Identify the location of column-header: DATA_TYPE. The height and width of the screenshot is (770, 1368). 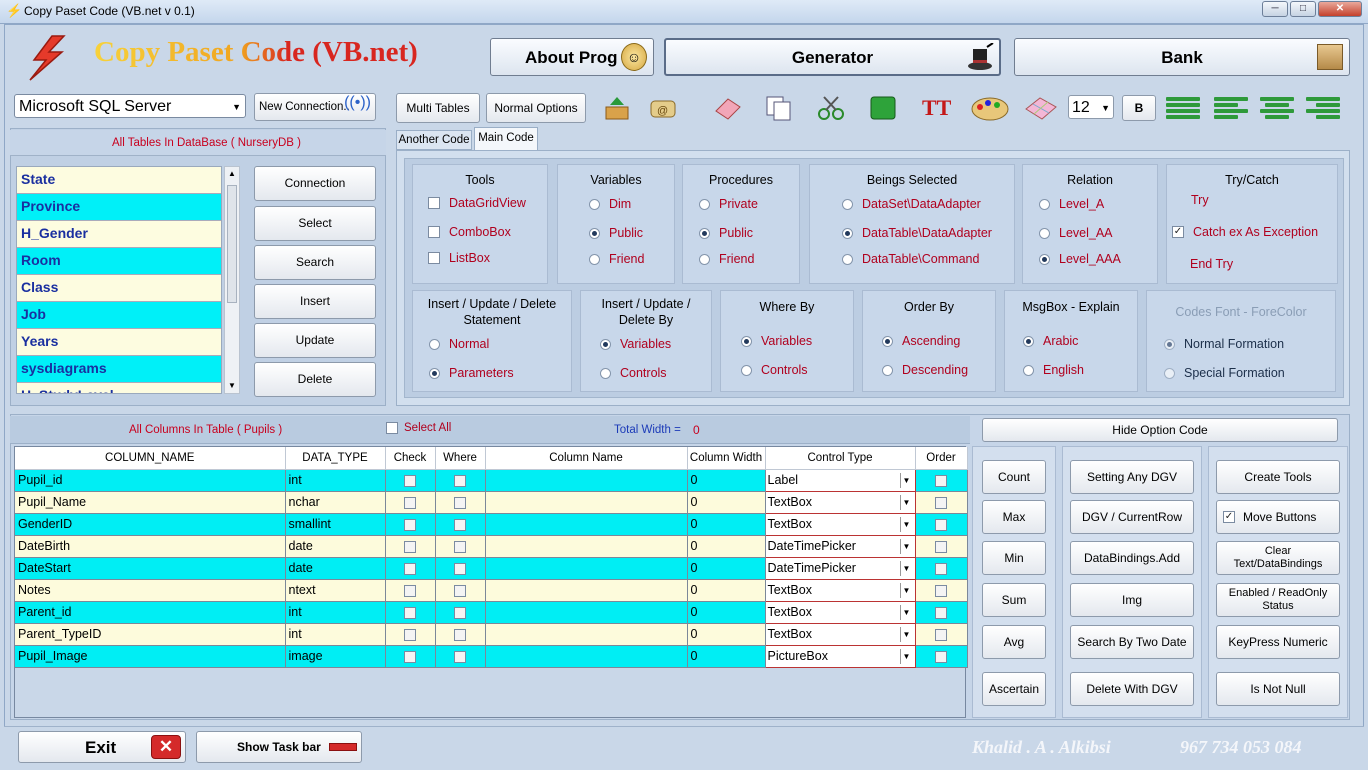
(335, 458).